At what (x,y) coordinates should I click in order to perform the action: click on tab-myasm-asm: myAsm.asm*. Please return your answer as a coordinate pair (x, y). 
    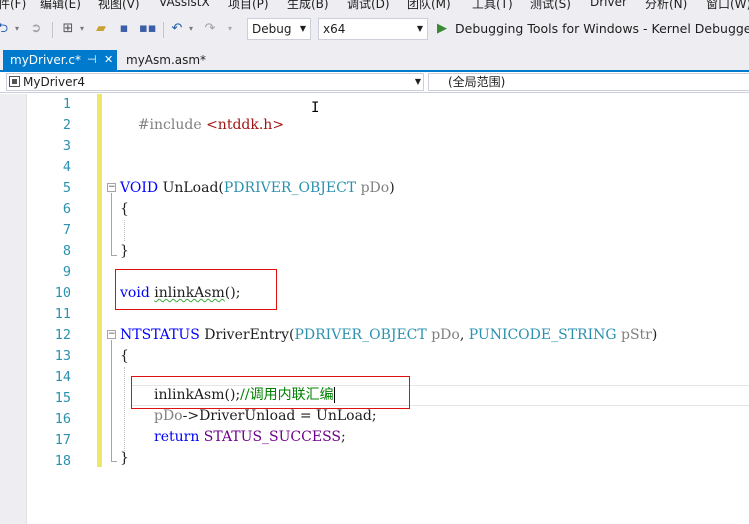
    Looking at the image, I should click on (166, 60).